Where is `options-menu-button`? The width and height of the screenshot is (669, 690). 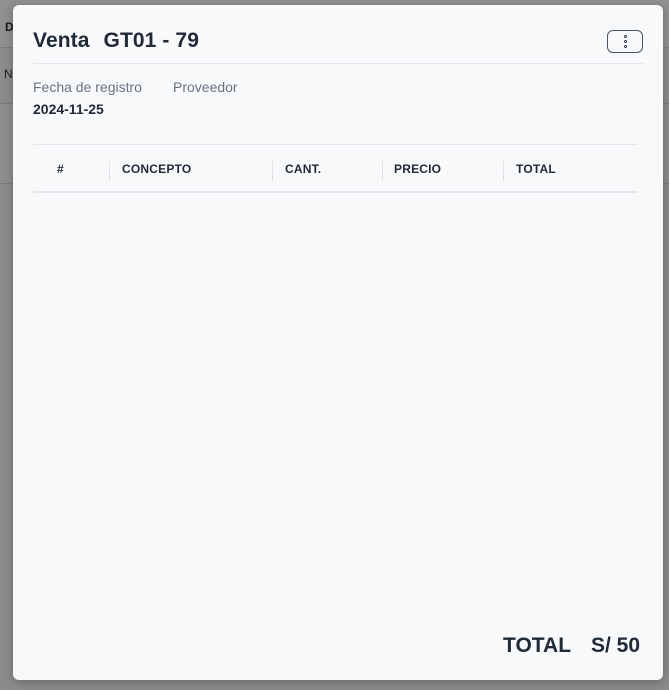
options-menu-button is located at coordinates (625, 41).